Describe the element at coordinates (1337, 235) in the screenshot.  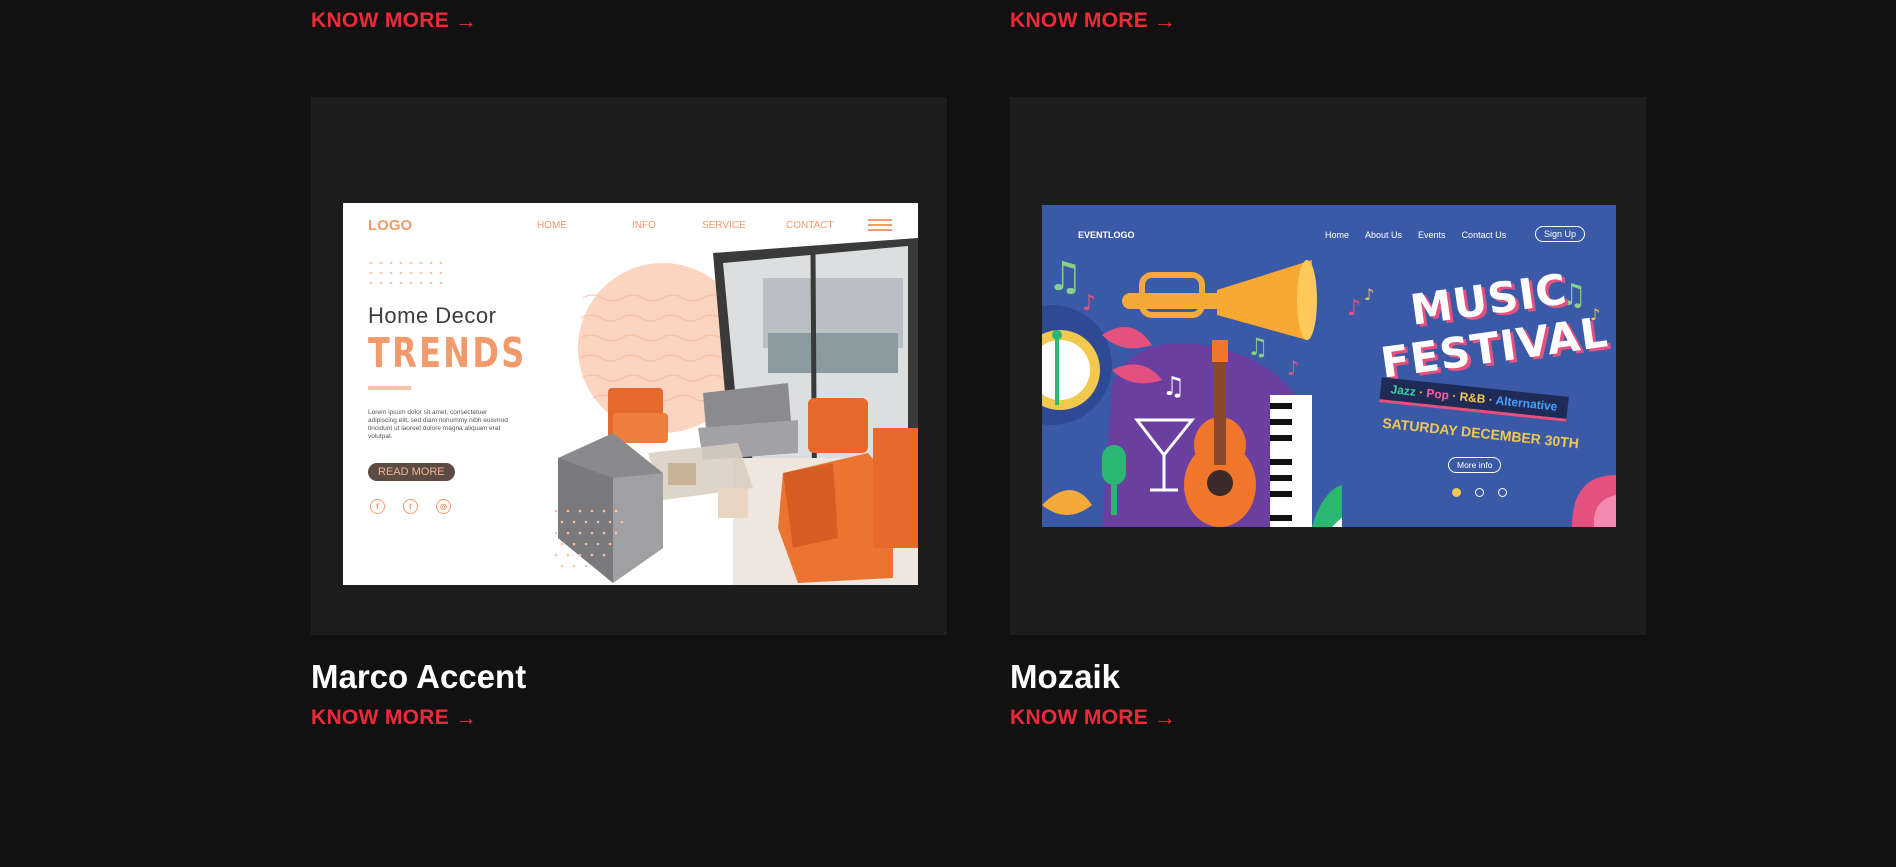
I see `preview-nav-item: Home` at that location.